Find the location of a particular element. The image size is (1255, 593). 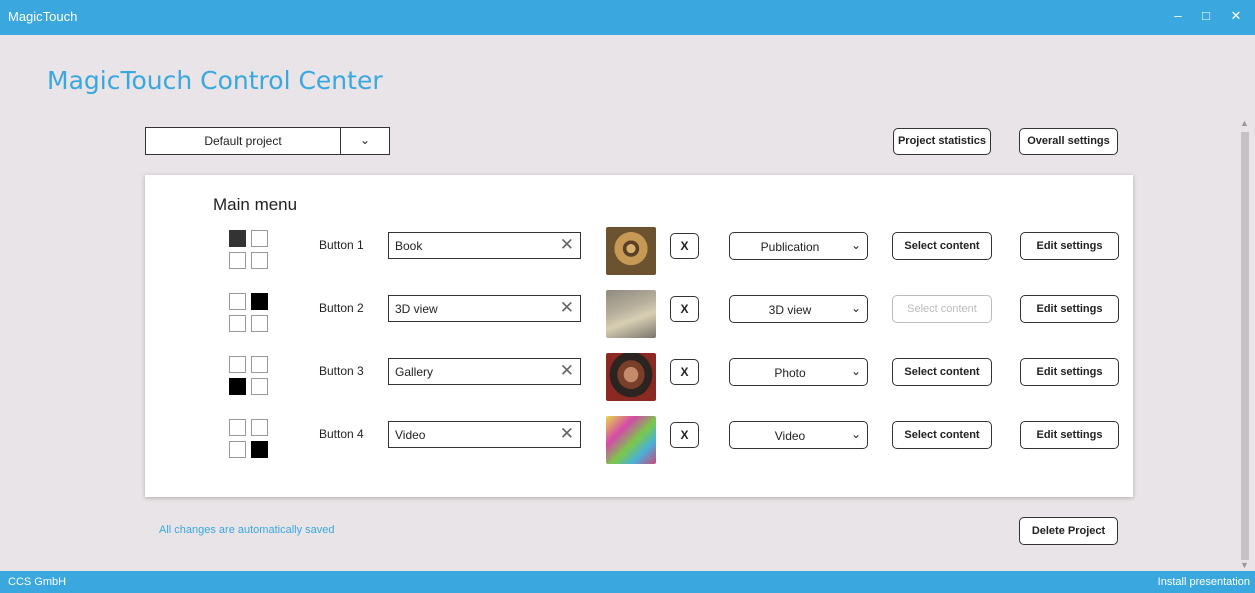

scroll-down-icon: ▼ is located at coordinates (1244, 565).